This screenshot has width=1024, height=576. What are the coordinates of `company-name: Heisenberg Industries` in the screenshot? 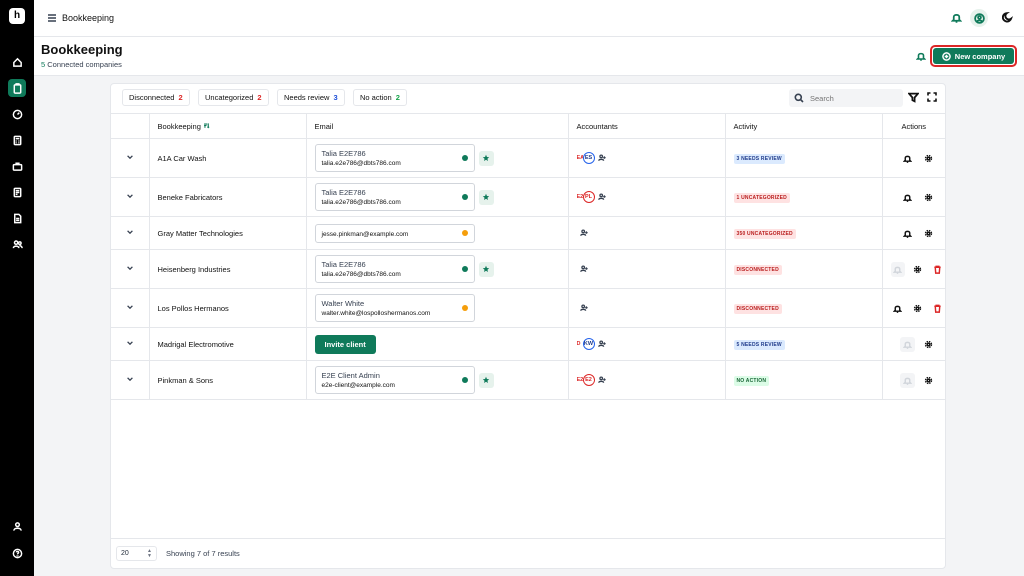 It's located at (227, 269).